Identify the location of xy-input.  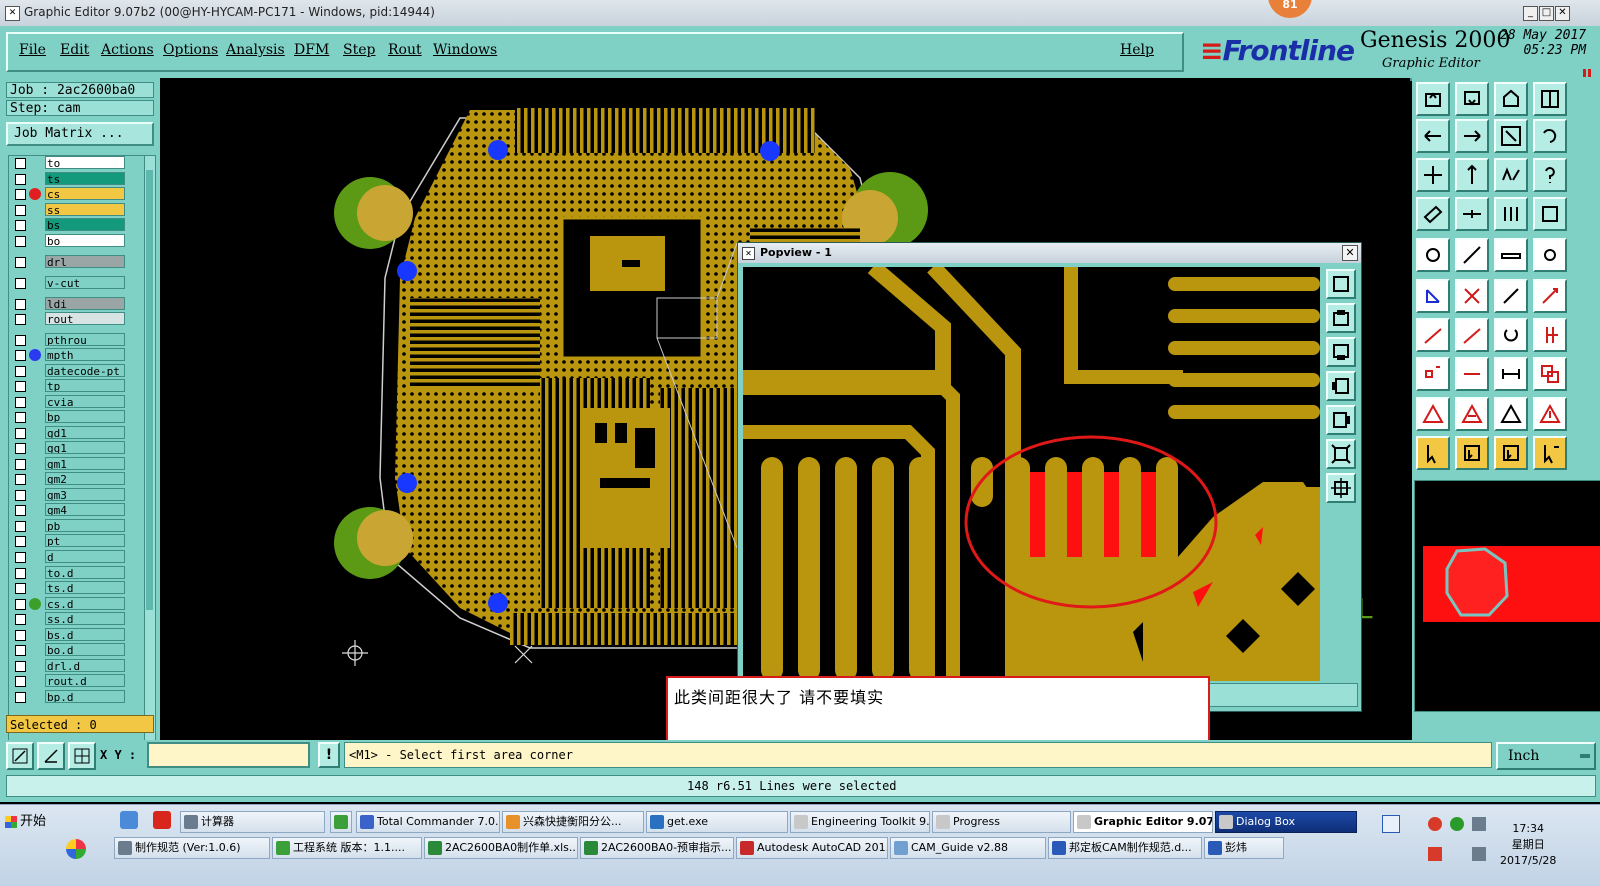
(228, 755).